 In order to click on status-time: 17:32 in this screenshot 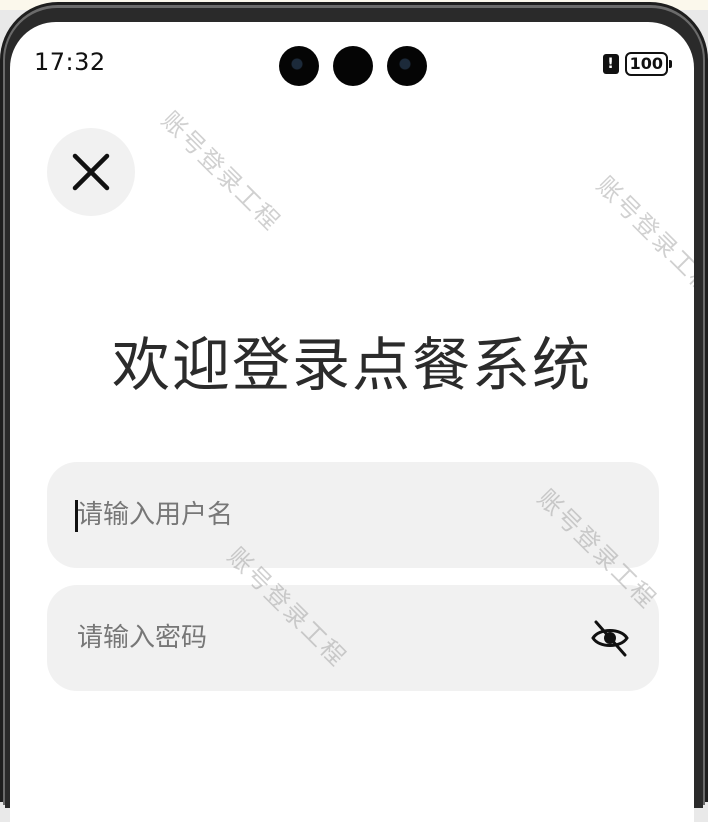, I will do `click(70, 62)`.